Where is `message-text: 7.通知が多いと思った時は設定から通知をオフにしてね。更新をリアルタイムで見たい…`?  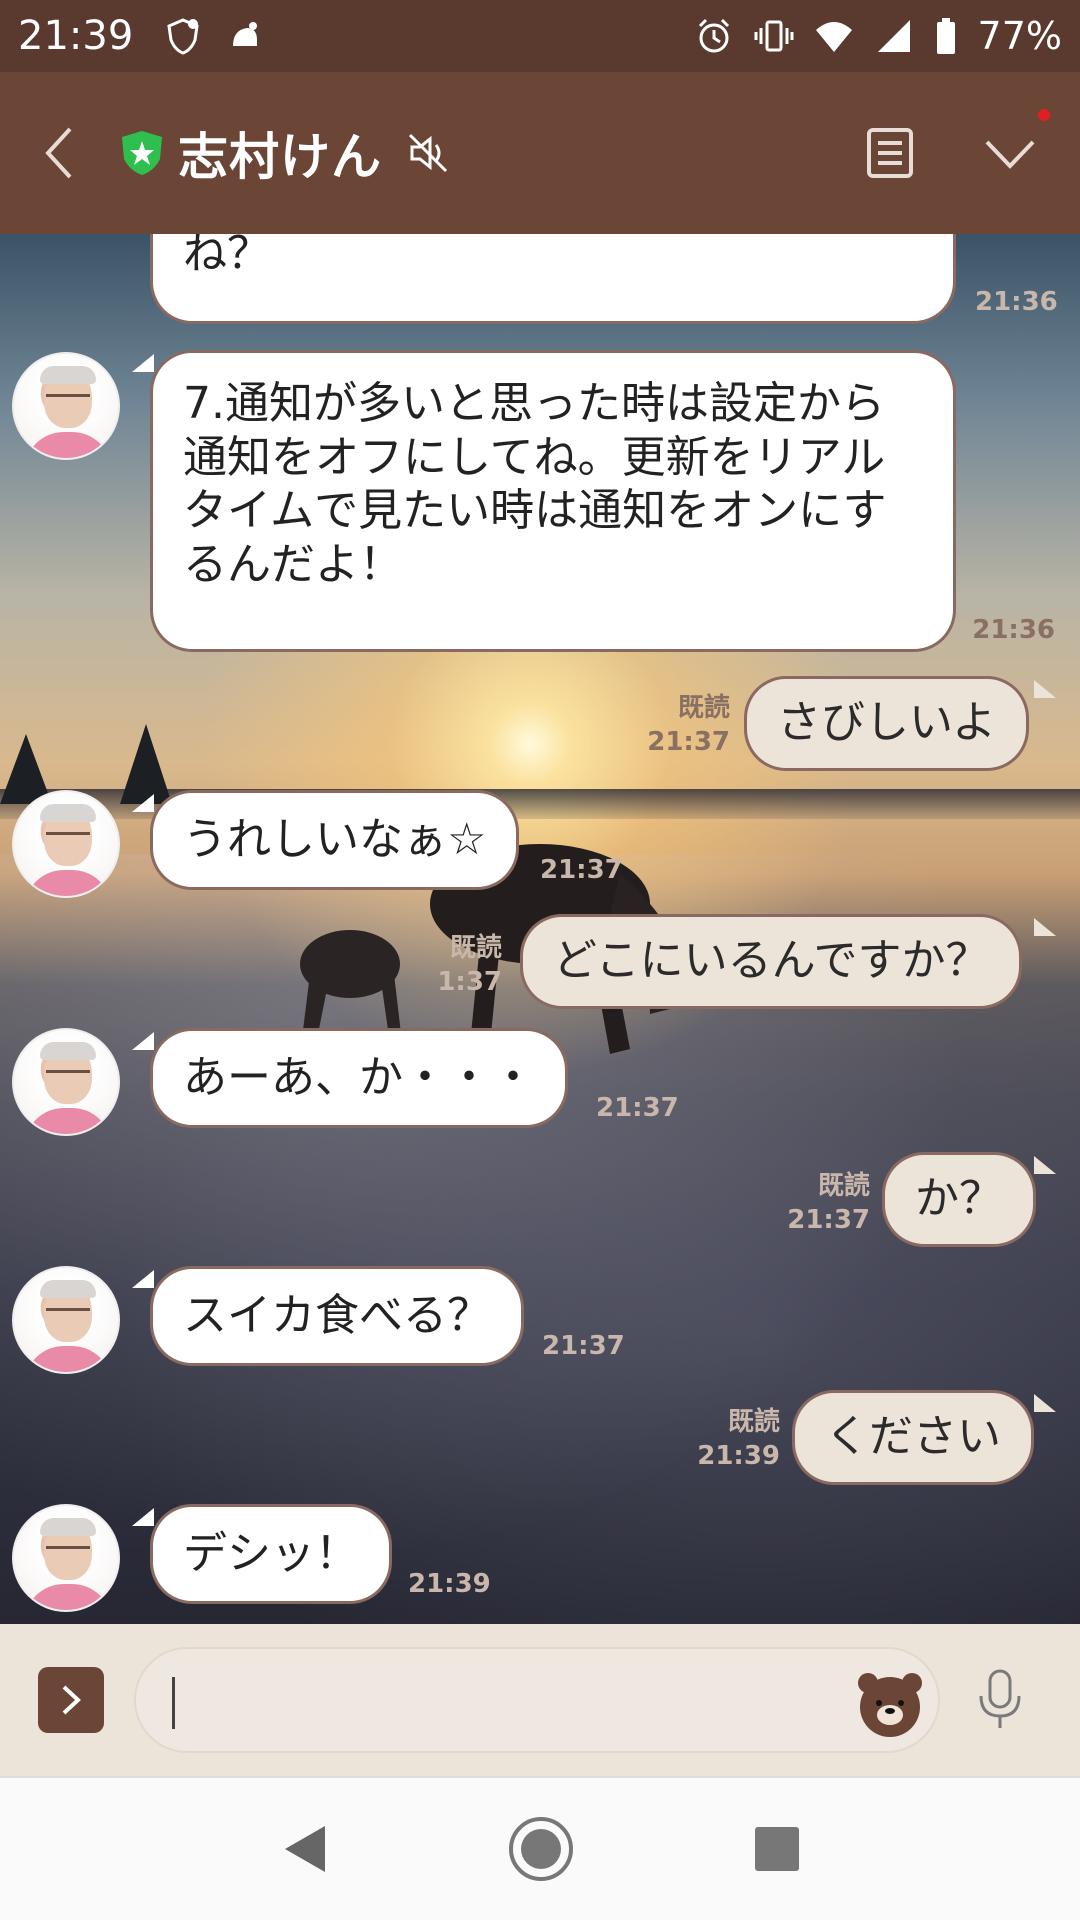
message-text: 7.通知が多いと思った時は設定から通知をオフにしてね。更新をリアルタイムで見たい… is located at coordinates (535, 484).